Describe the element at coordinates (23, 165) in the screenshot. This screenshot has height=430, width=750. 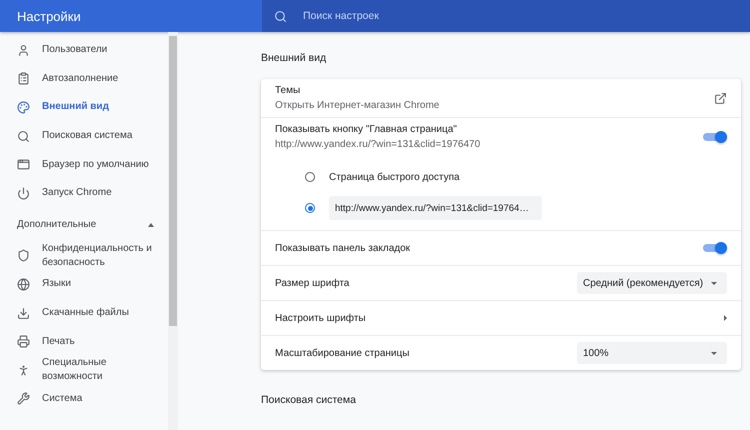
I see `browser-window-icon` at that location.